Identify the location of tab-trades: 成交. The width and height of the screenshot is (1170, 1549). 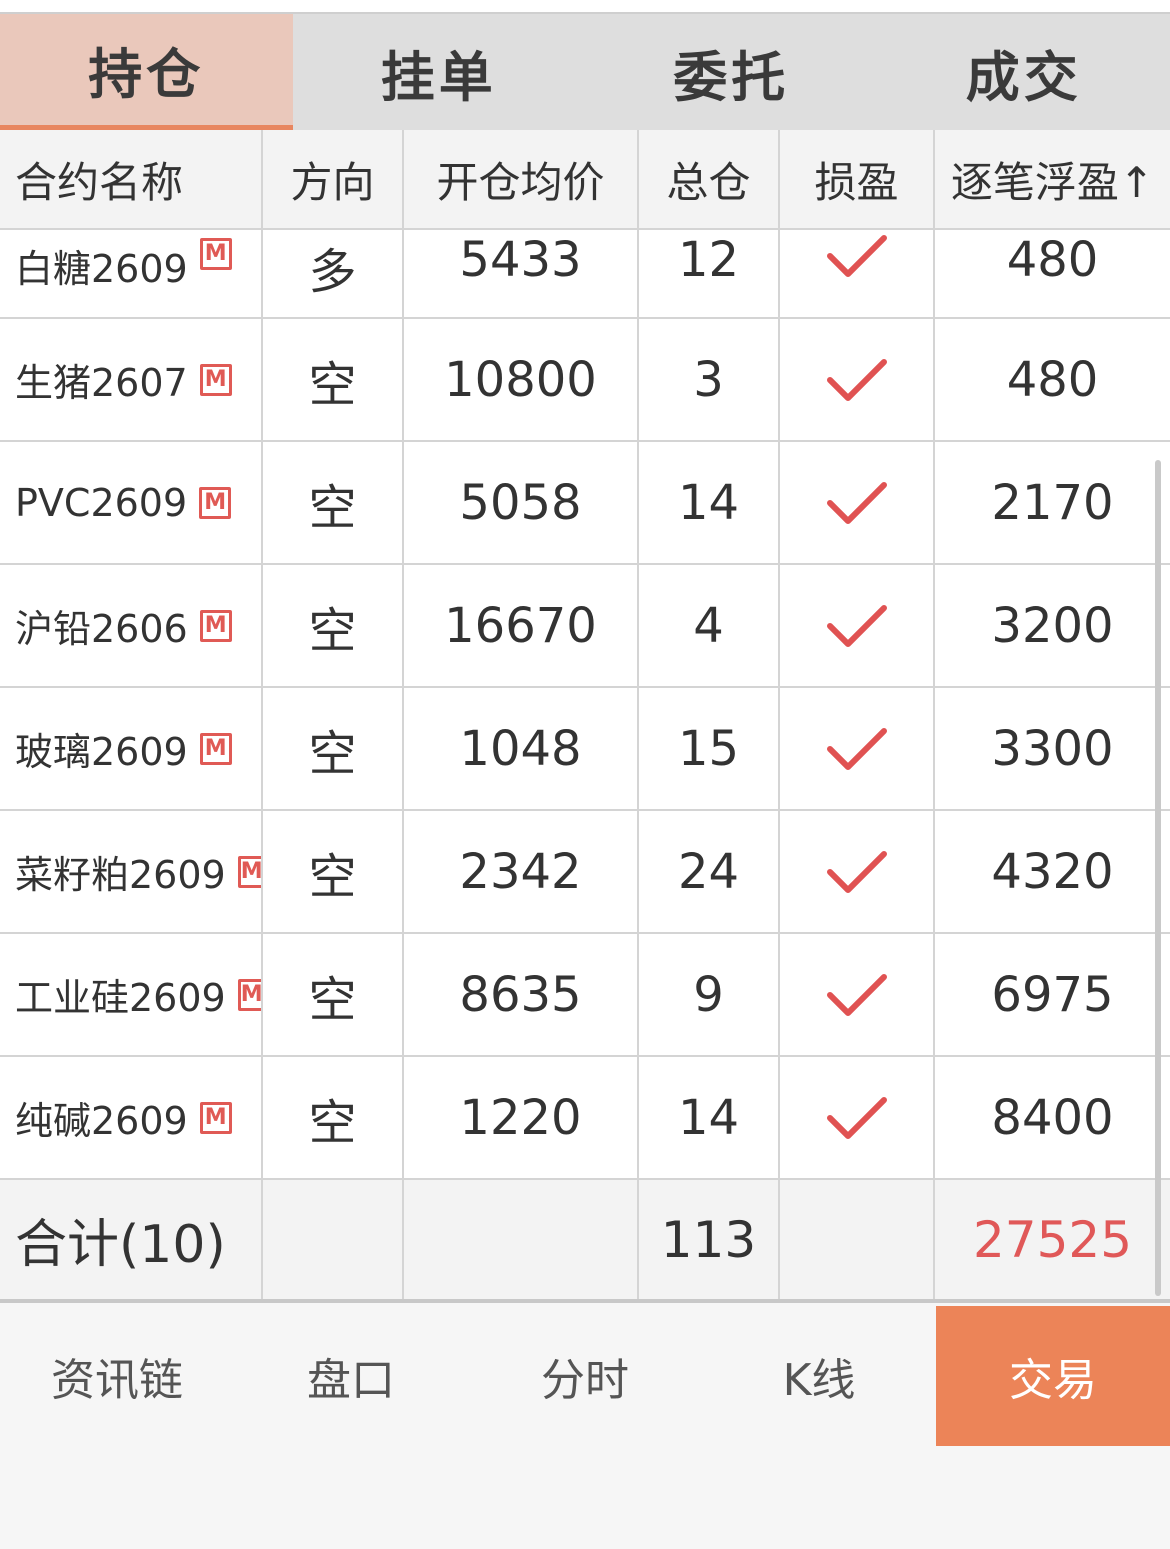
(1024, 72).